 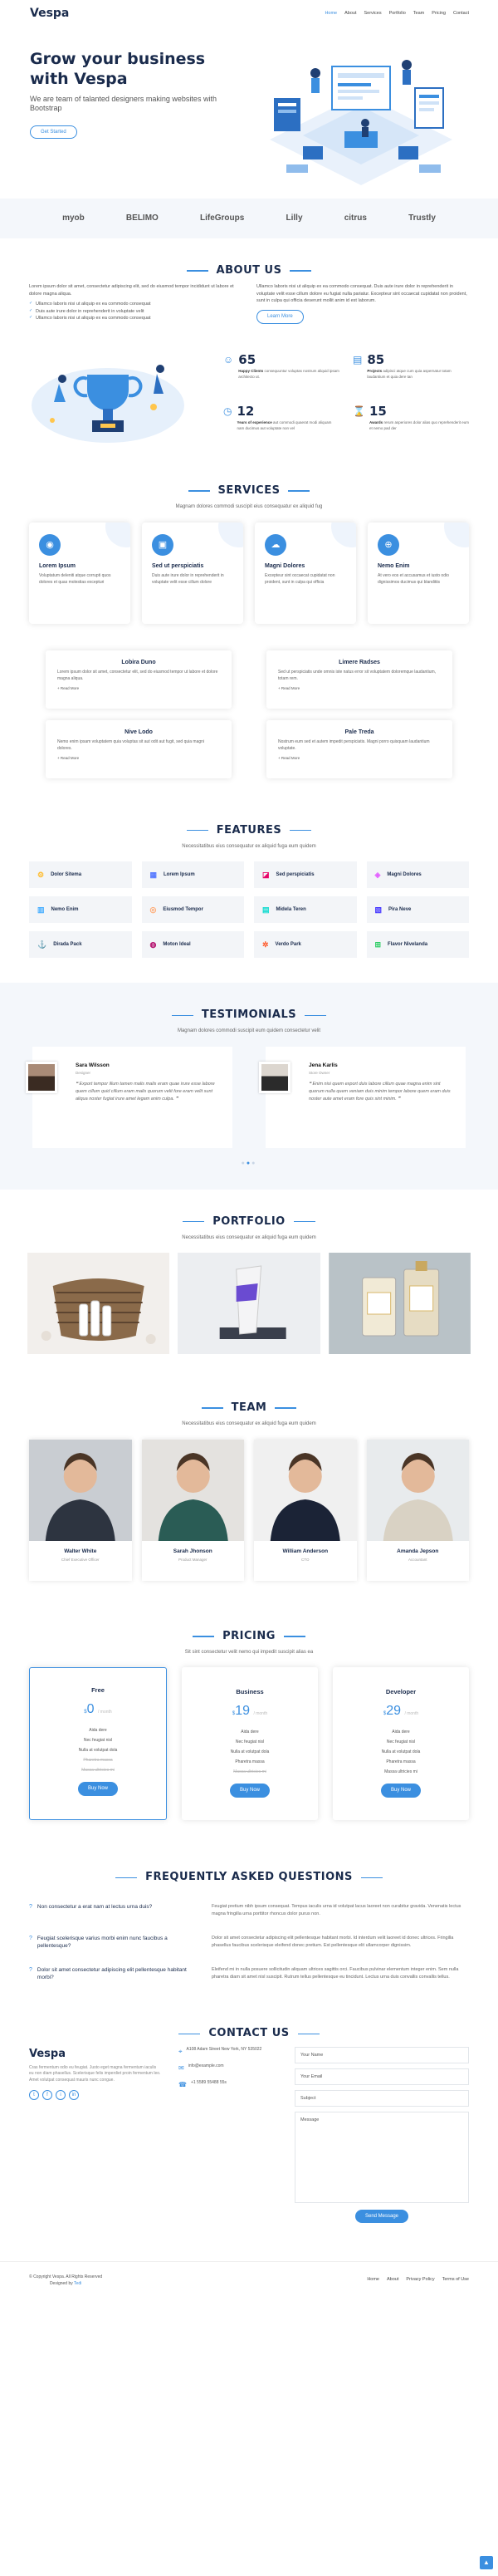 What do you see at coordinates (34, 2095) in the screenshot?
I see `twitter-icon: t` at bounding box center [34, 2095].